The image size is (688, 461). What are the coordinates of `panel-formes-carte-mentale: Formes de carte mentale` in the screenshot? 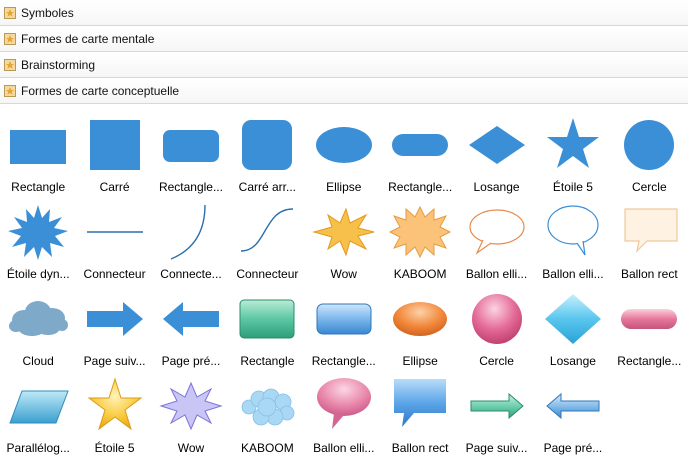 It's located at (344, 39).